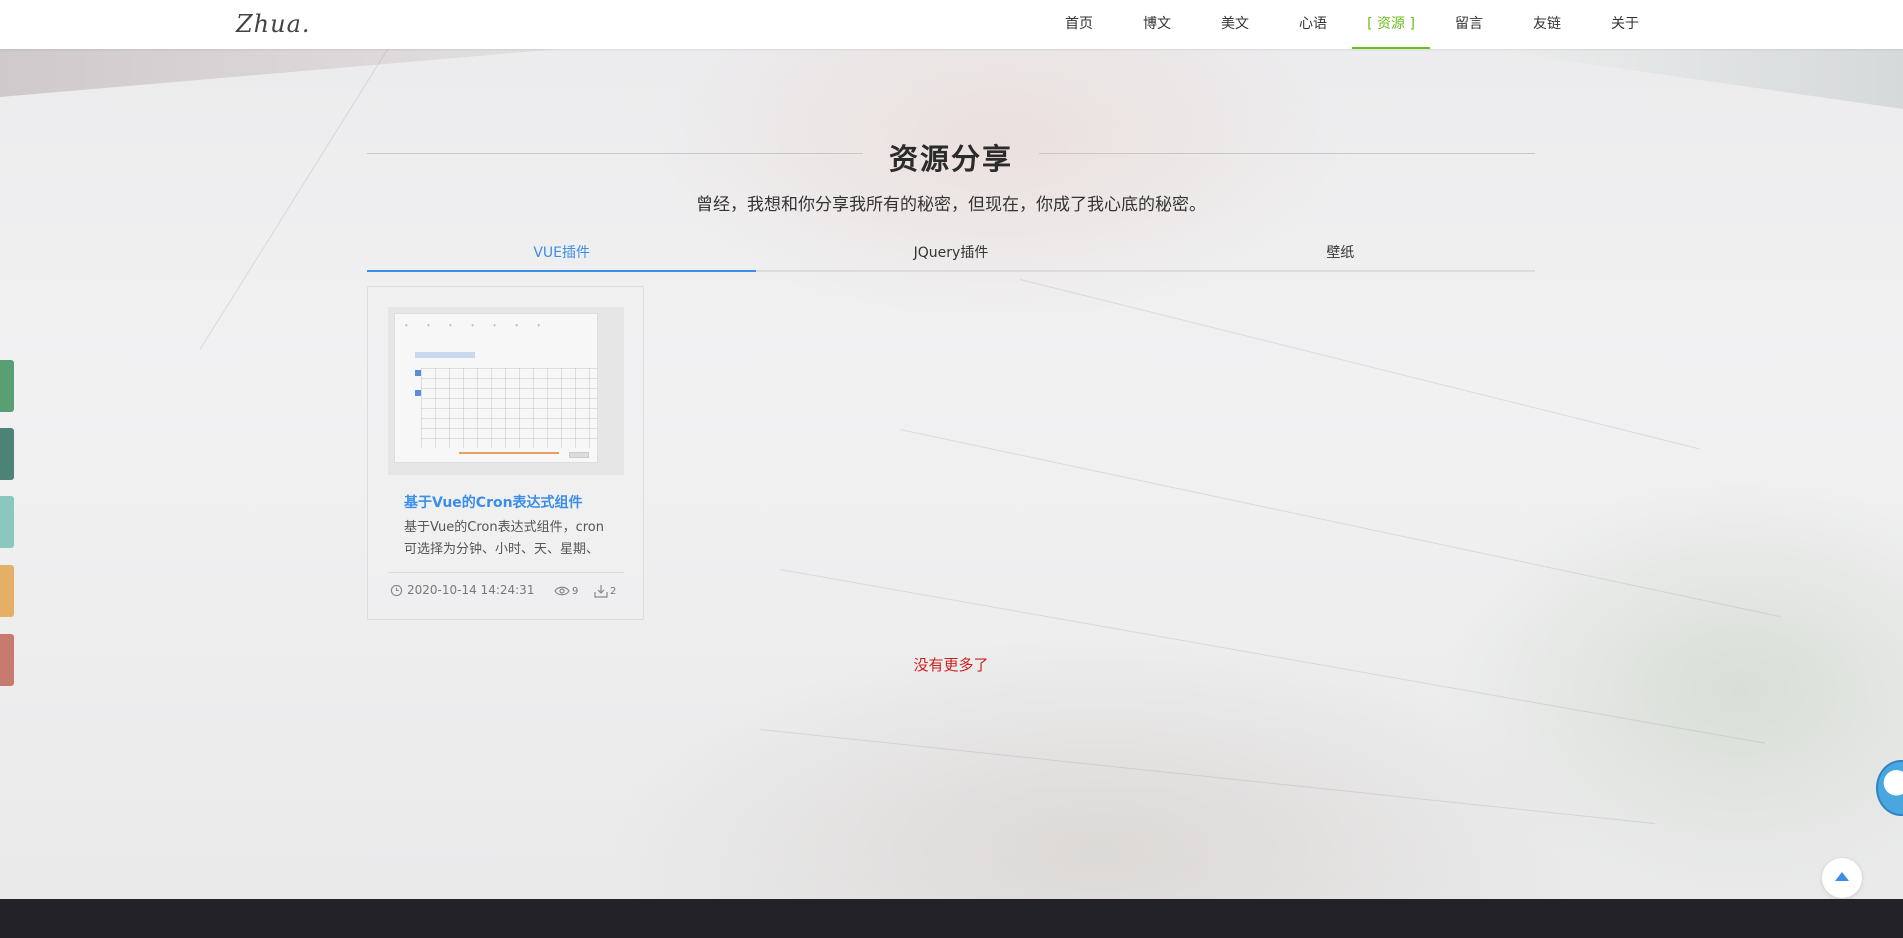  What do you see at coordinates (471, 590) in the screenshot?
I see `card-date: 2020-10-14 14:24:31` at bounding box center [471, 590].